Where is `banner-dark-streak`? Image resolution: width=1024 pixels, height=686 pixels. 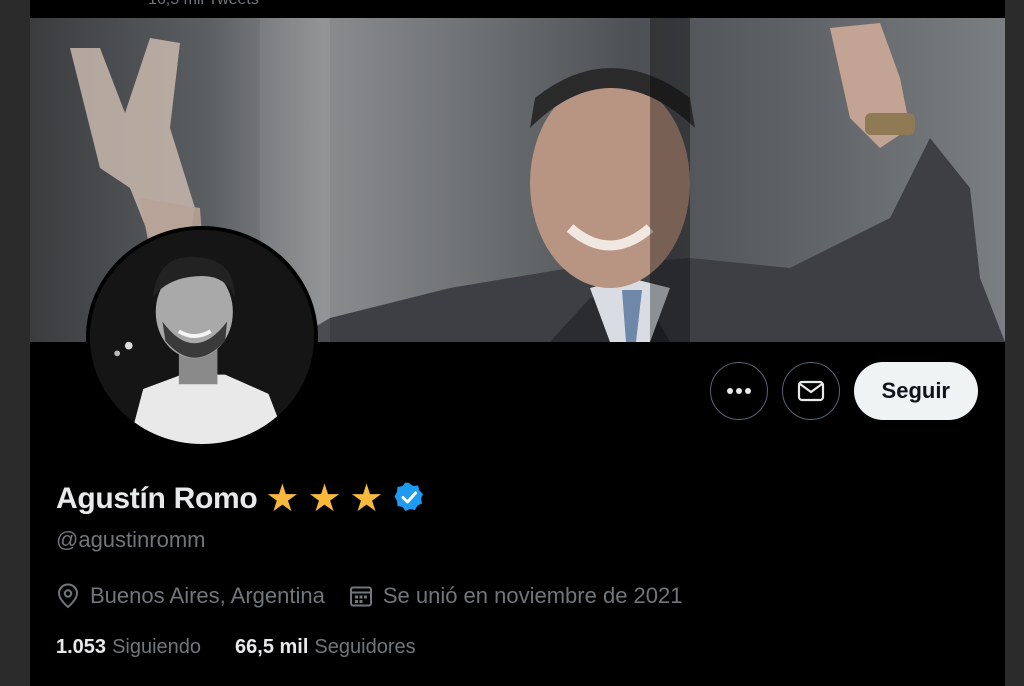 banner-dark-streak is located at coordinates (670, 180).